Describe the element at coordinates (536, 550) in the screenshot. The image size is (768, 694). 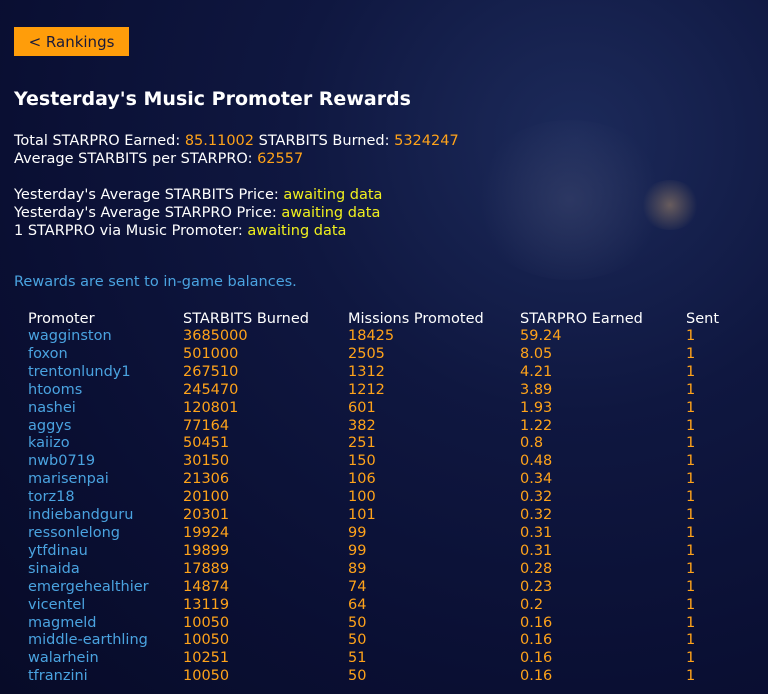
I see `starpro-earned-cell: 0.31` at that location.